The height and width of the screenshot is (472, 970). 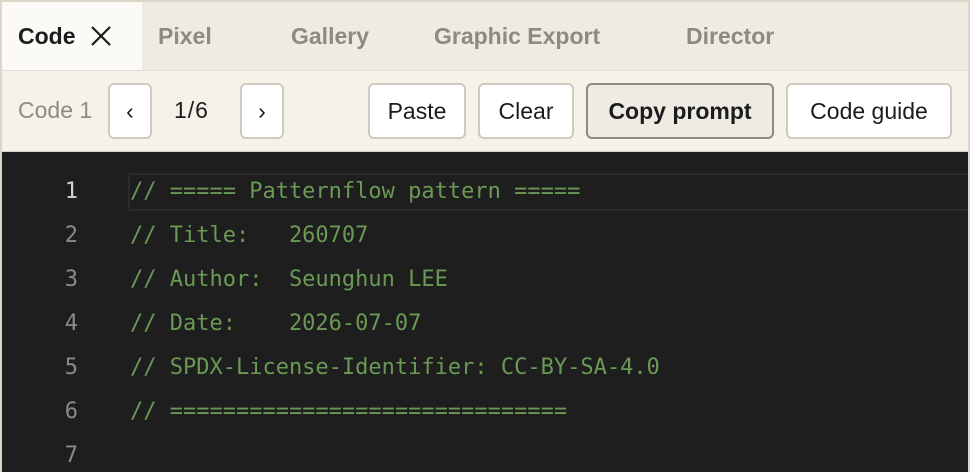 What do you see at coordinates (71, 323) in the screenshot?
I see `line-number: 4` at bounding box center [71, 323].